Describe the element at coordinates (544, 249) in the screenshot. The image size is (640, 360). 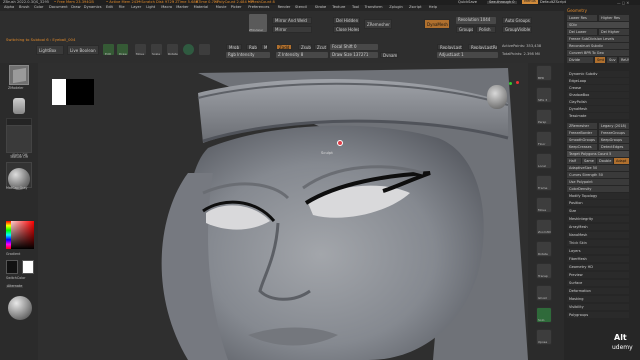
I see `nav-button-rotate: Rotate` at that location.